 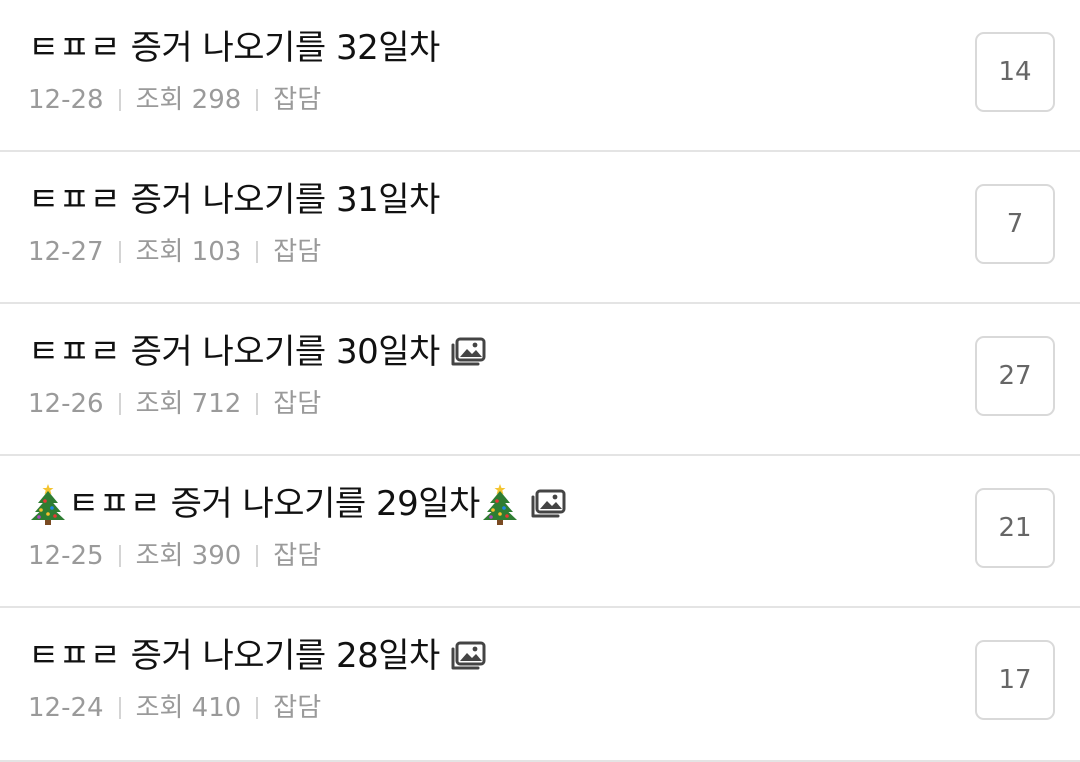 I want to click on post-title: ㅌㅍㄹ 증거 나오기를 30일차, so click(x=234, y=352).